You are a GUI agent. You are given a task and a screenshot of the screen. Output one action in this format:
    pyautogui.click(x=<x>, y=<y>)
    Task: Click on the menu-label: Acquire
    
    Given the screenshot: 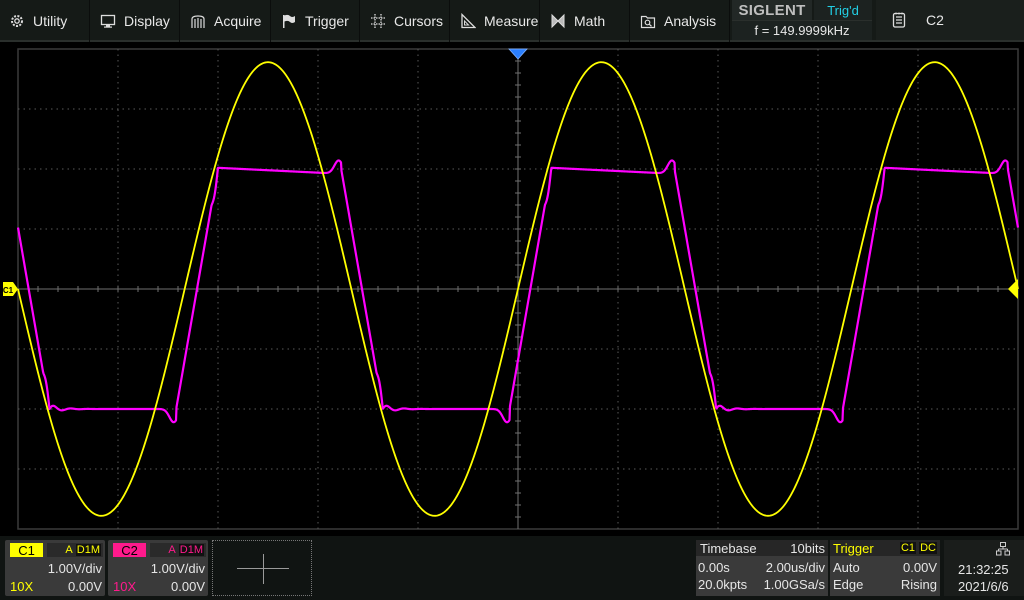 What is the action you would take?
    pyautogui.click(x=238, y=21)
    